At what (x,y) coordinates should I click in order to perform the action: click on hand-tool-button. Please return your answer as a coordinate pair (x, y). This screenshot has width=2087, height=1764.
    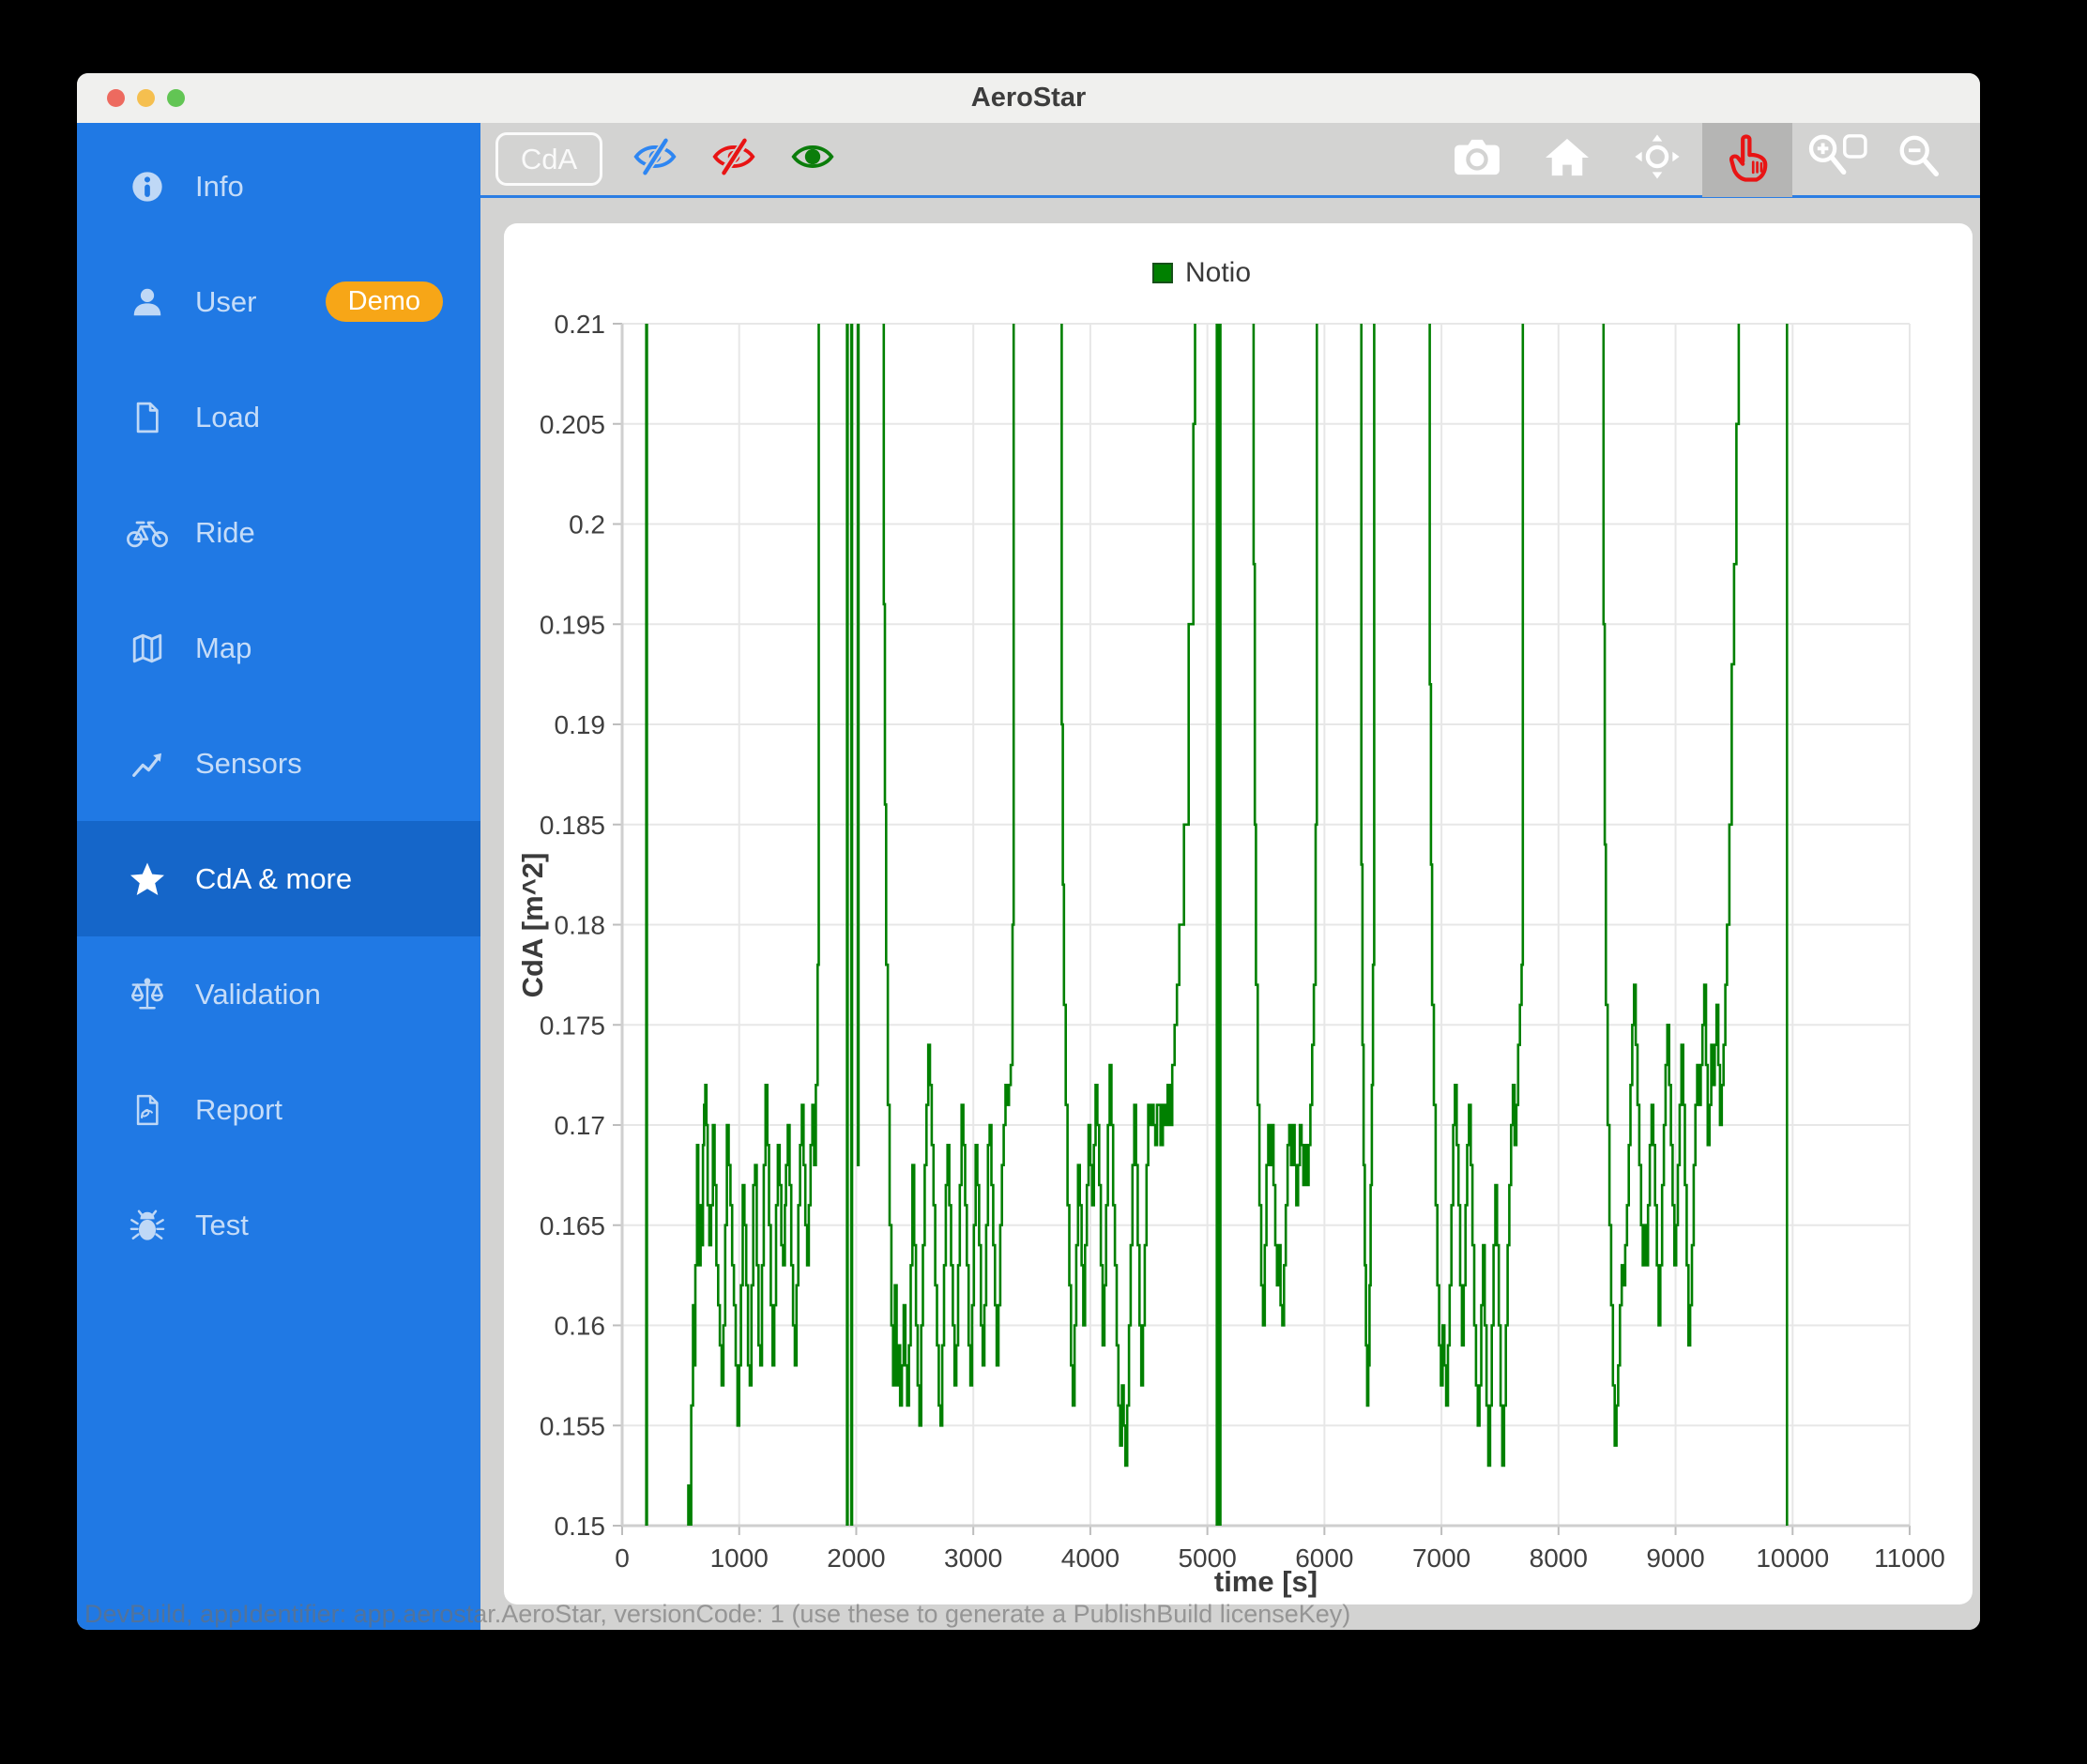
    Looking at the image, I should click on (1747, 159).